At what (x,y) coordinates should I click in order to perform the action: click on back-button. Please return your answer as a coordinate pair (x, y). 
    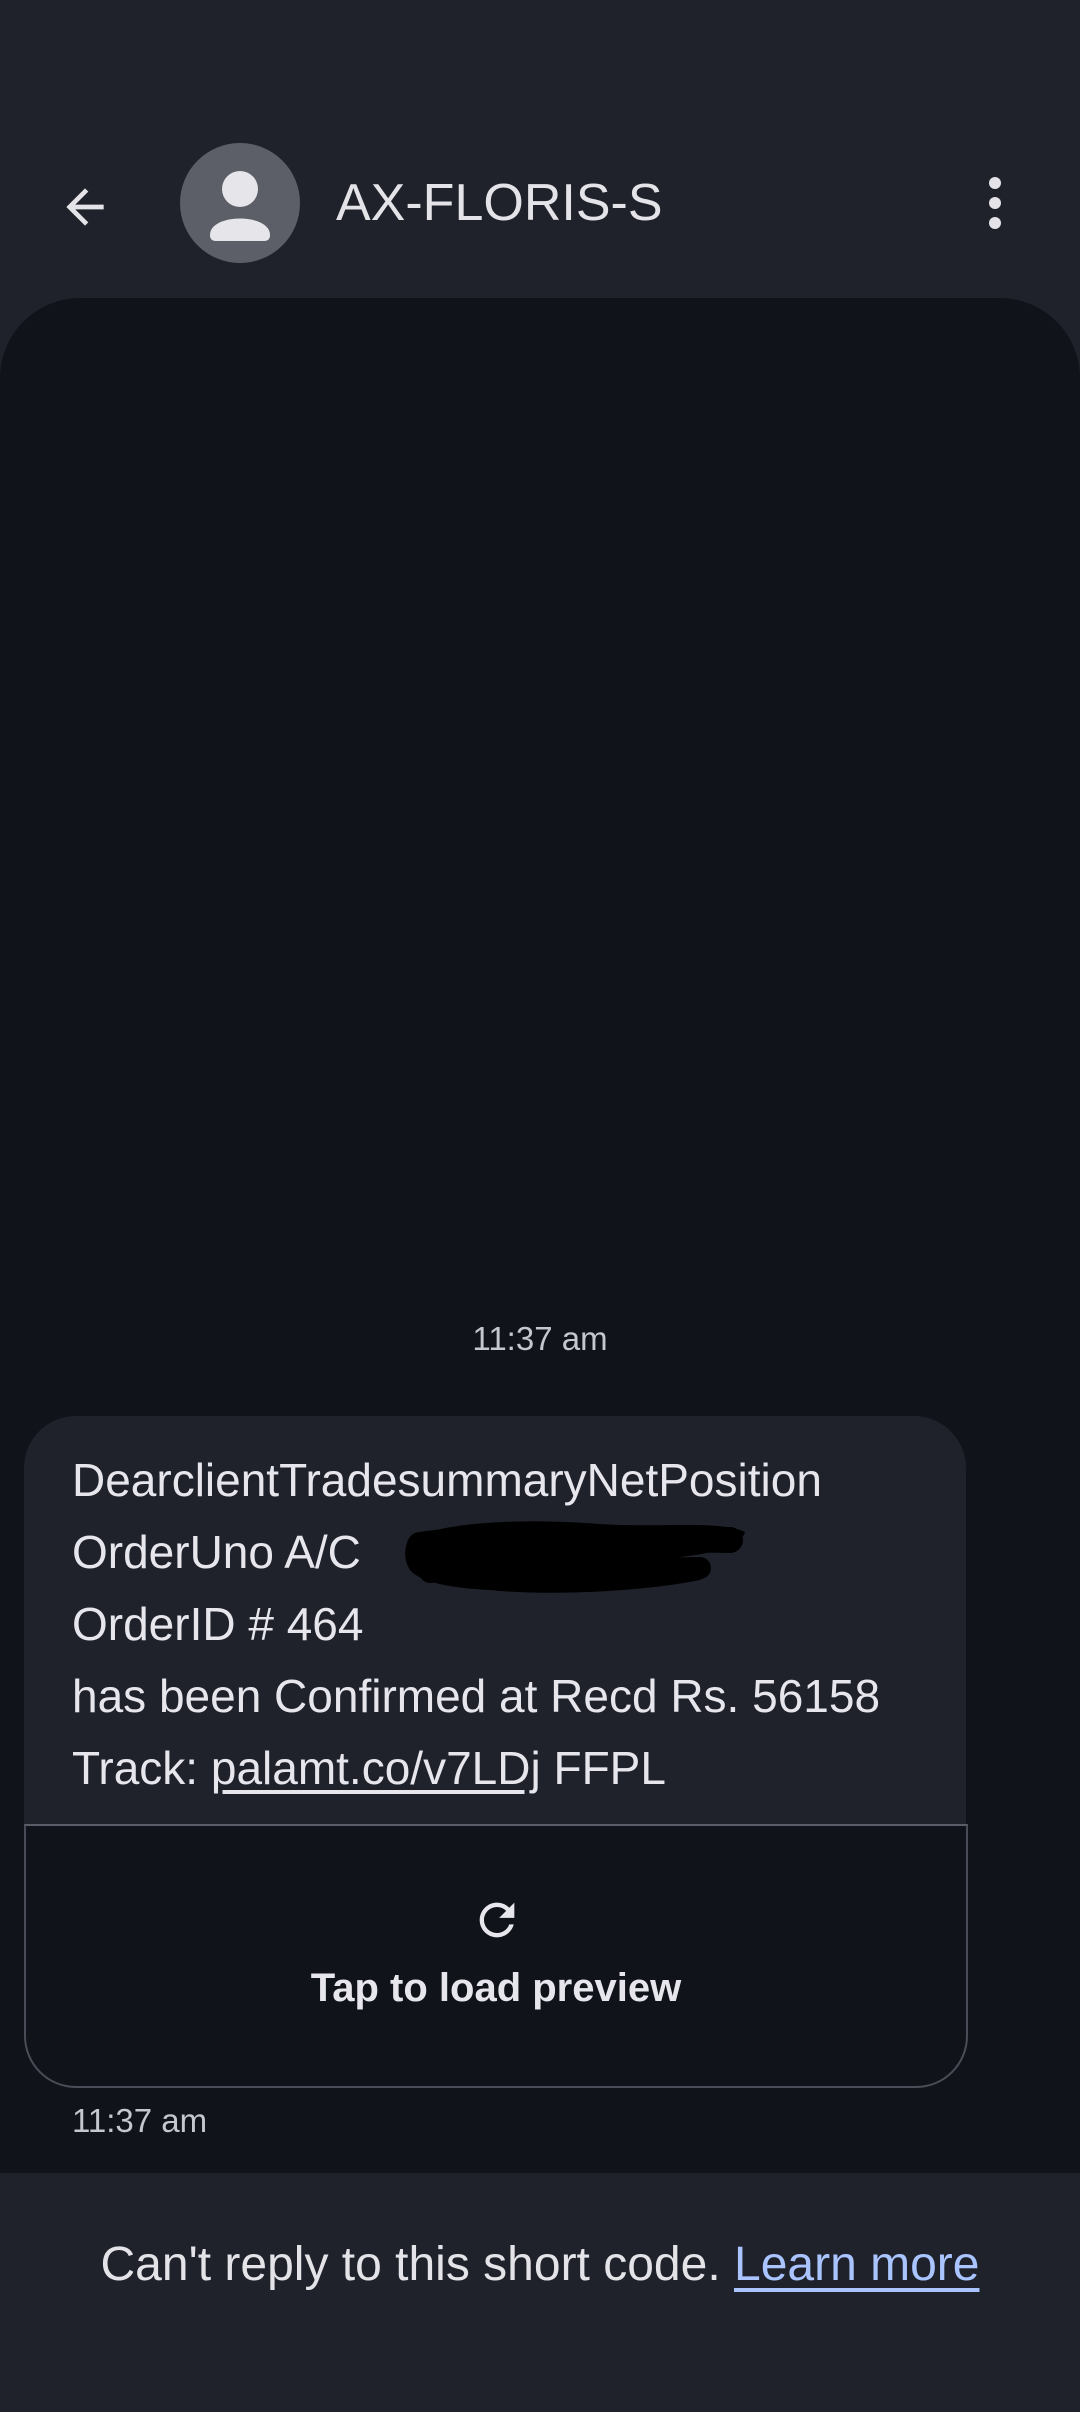
    Looking at the image, I should click on (85, 207).